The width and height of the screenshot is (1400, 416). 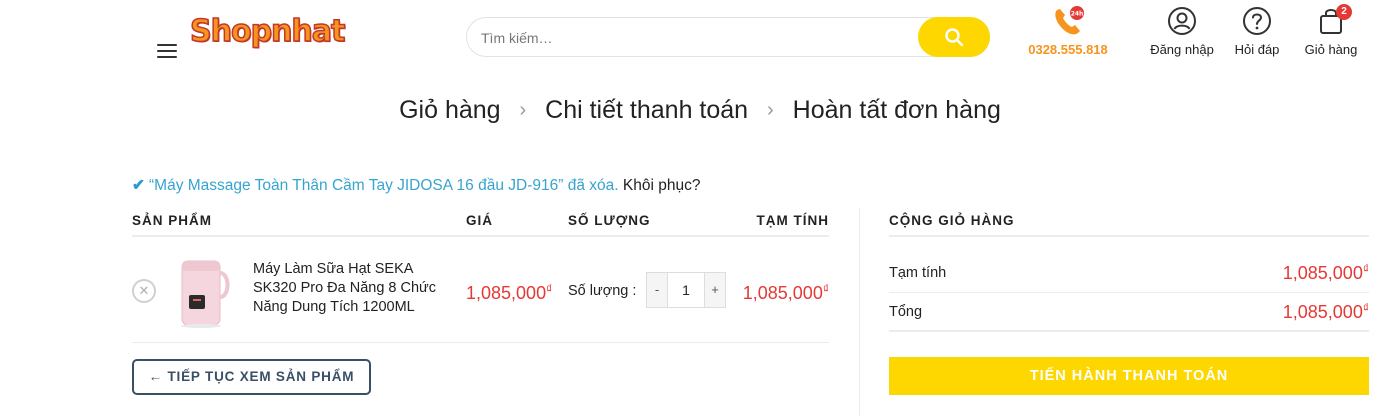 What do you see at coordinates (267, 31) in the screenshot?
I see `logo: Shopnhat` at bounding box center [267, 31].